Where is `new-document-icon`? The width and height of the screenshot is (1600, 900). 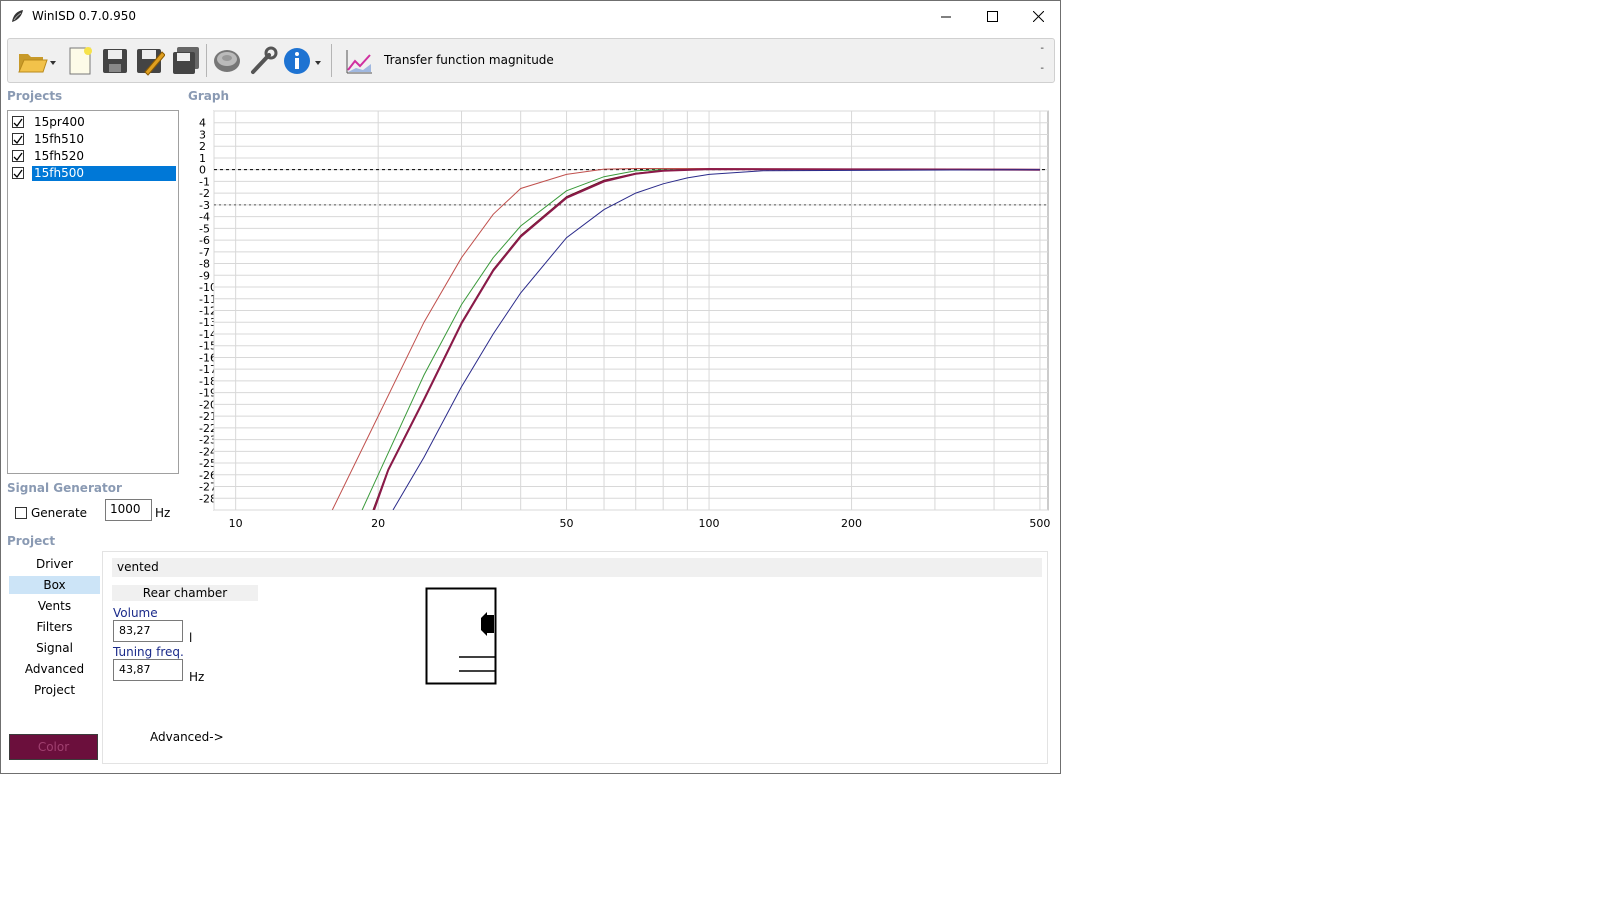
new-document-icon is located at coordinates (80, 61).